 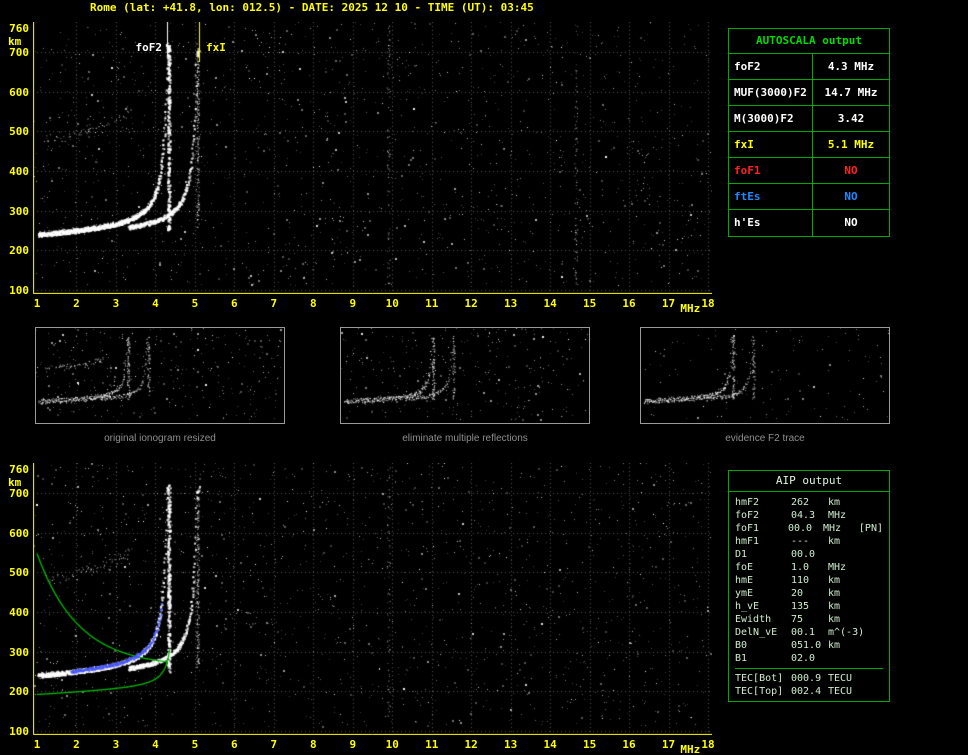 What do you see at coordinates (771, 170) in the screenshot?
I see `param-label: foF1` at bounding box center [771, 170].